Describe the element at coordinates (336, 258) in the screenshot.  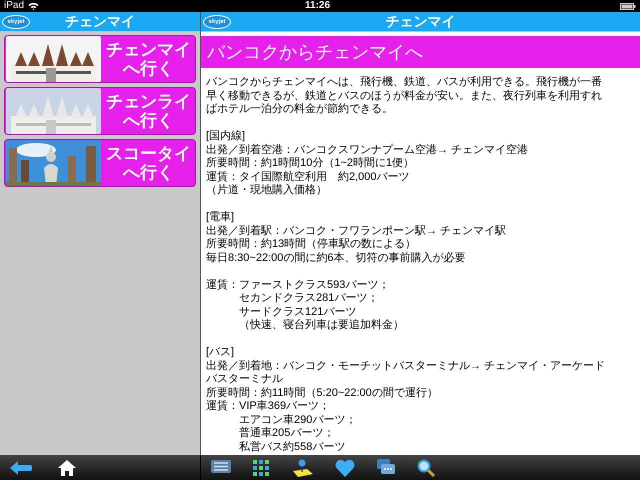
I see `info-line: 毎日8:30~22:00の間に約6本、切符の事前購入が必要` at that location.